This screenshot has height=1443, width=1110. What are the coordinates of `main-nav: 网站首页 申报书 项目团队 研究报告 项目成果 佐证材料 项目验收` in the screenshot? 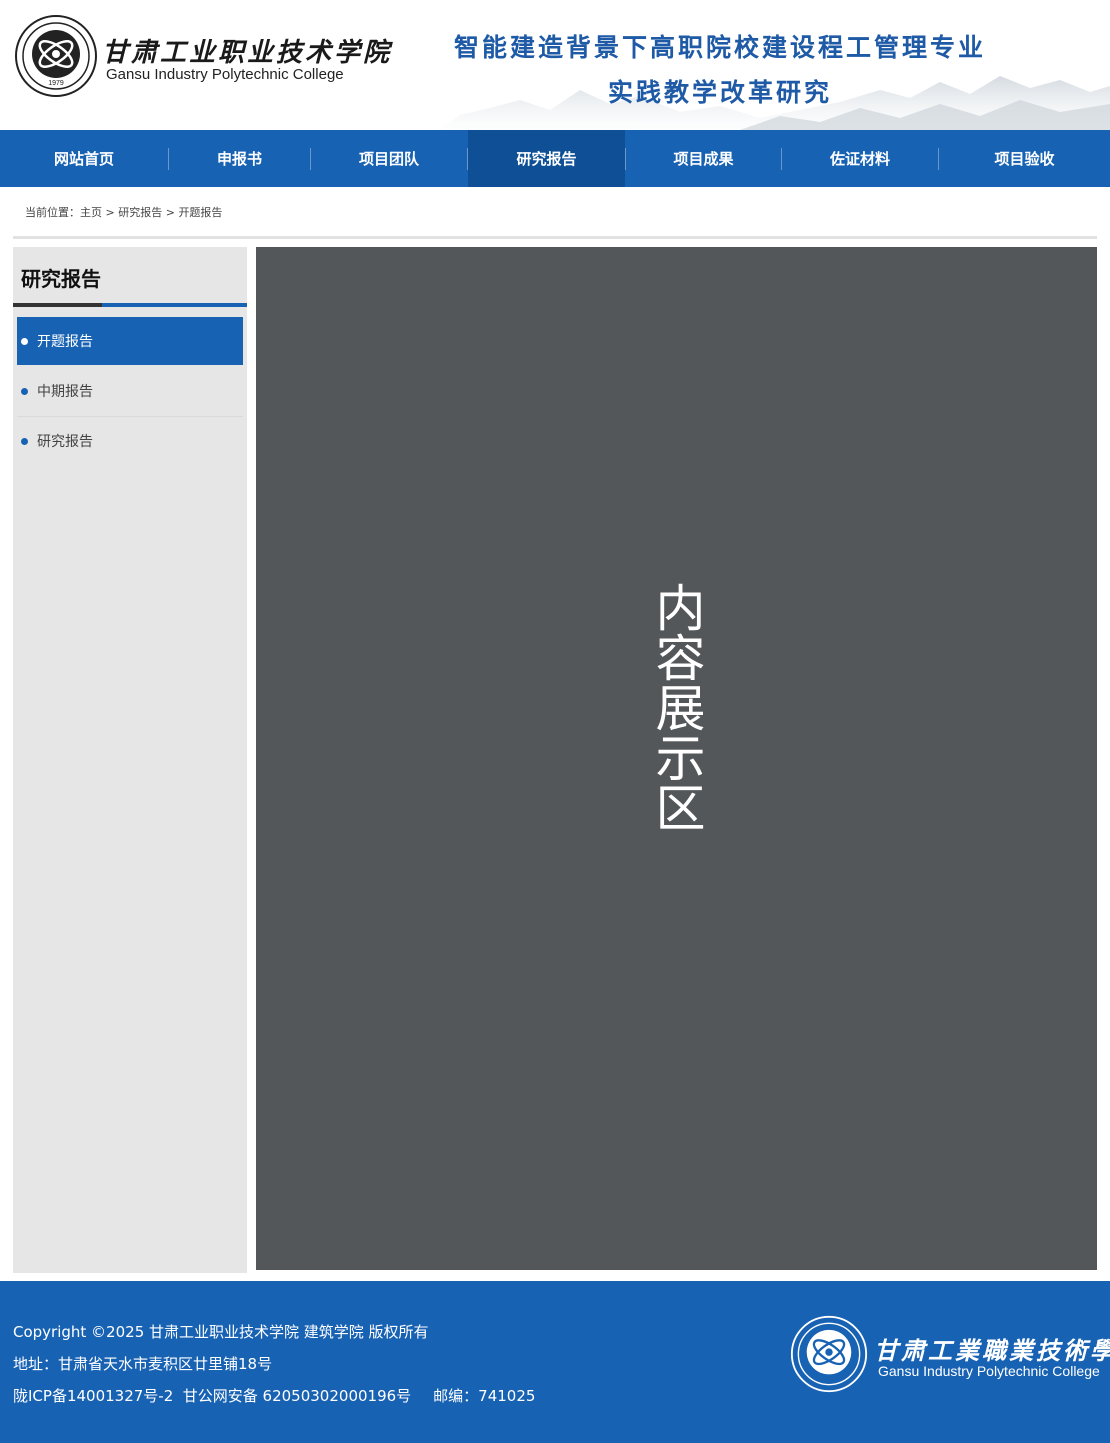 It's located at (555, 158).